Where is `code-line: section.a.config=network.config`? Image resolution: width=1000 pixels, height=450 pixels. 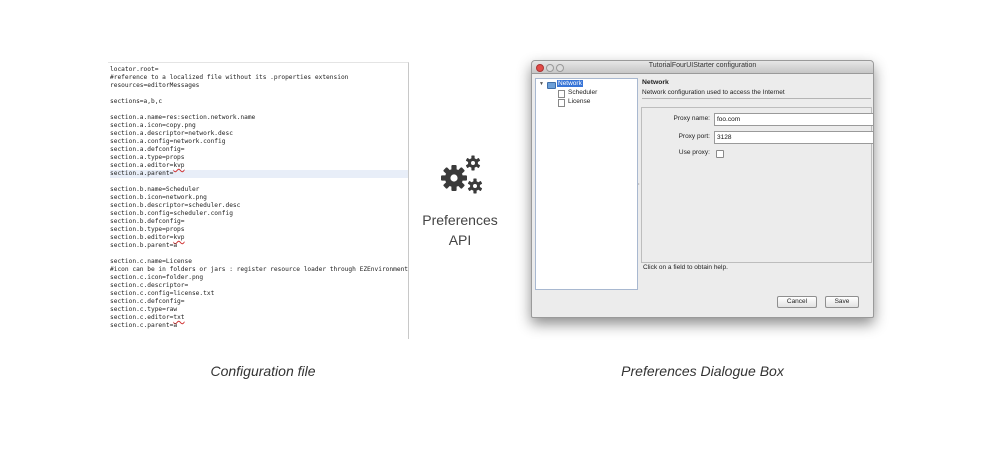
code-line: section.a.config=network.config is located at coordinates (168, 141).